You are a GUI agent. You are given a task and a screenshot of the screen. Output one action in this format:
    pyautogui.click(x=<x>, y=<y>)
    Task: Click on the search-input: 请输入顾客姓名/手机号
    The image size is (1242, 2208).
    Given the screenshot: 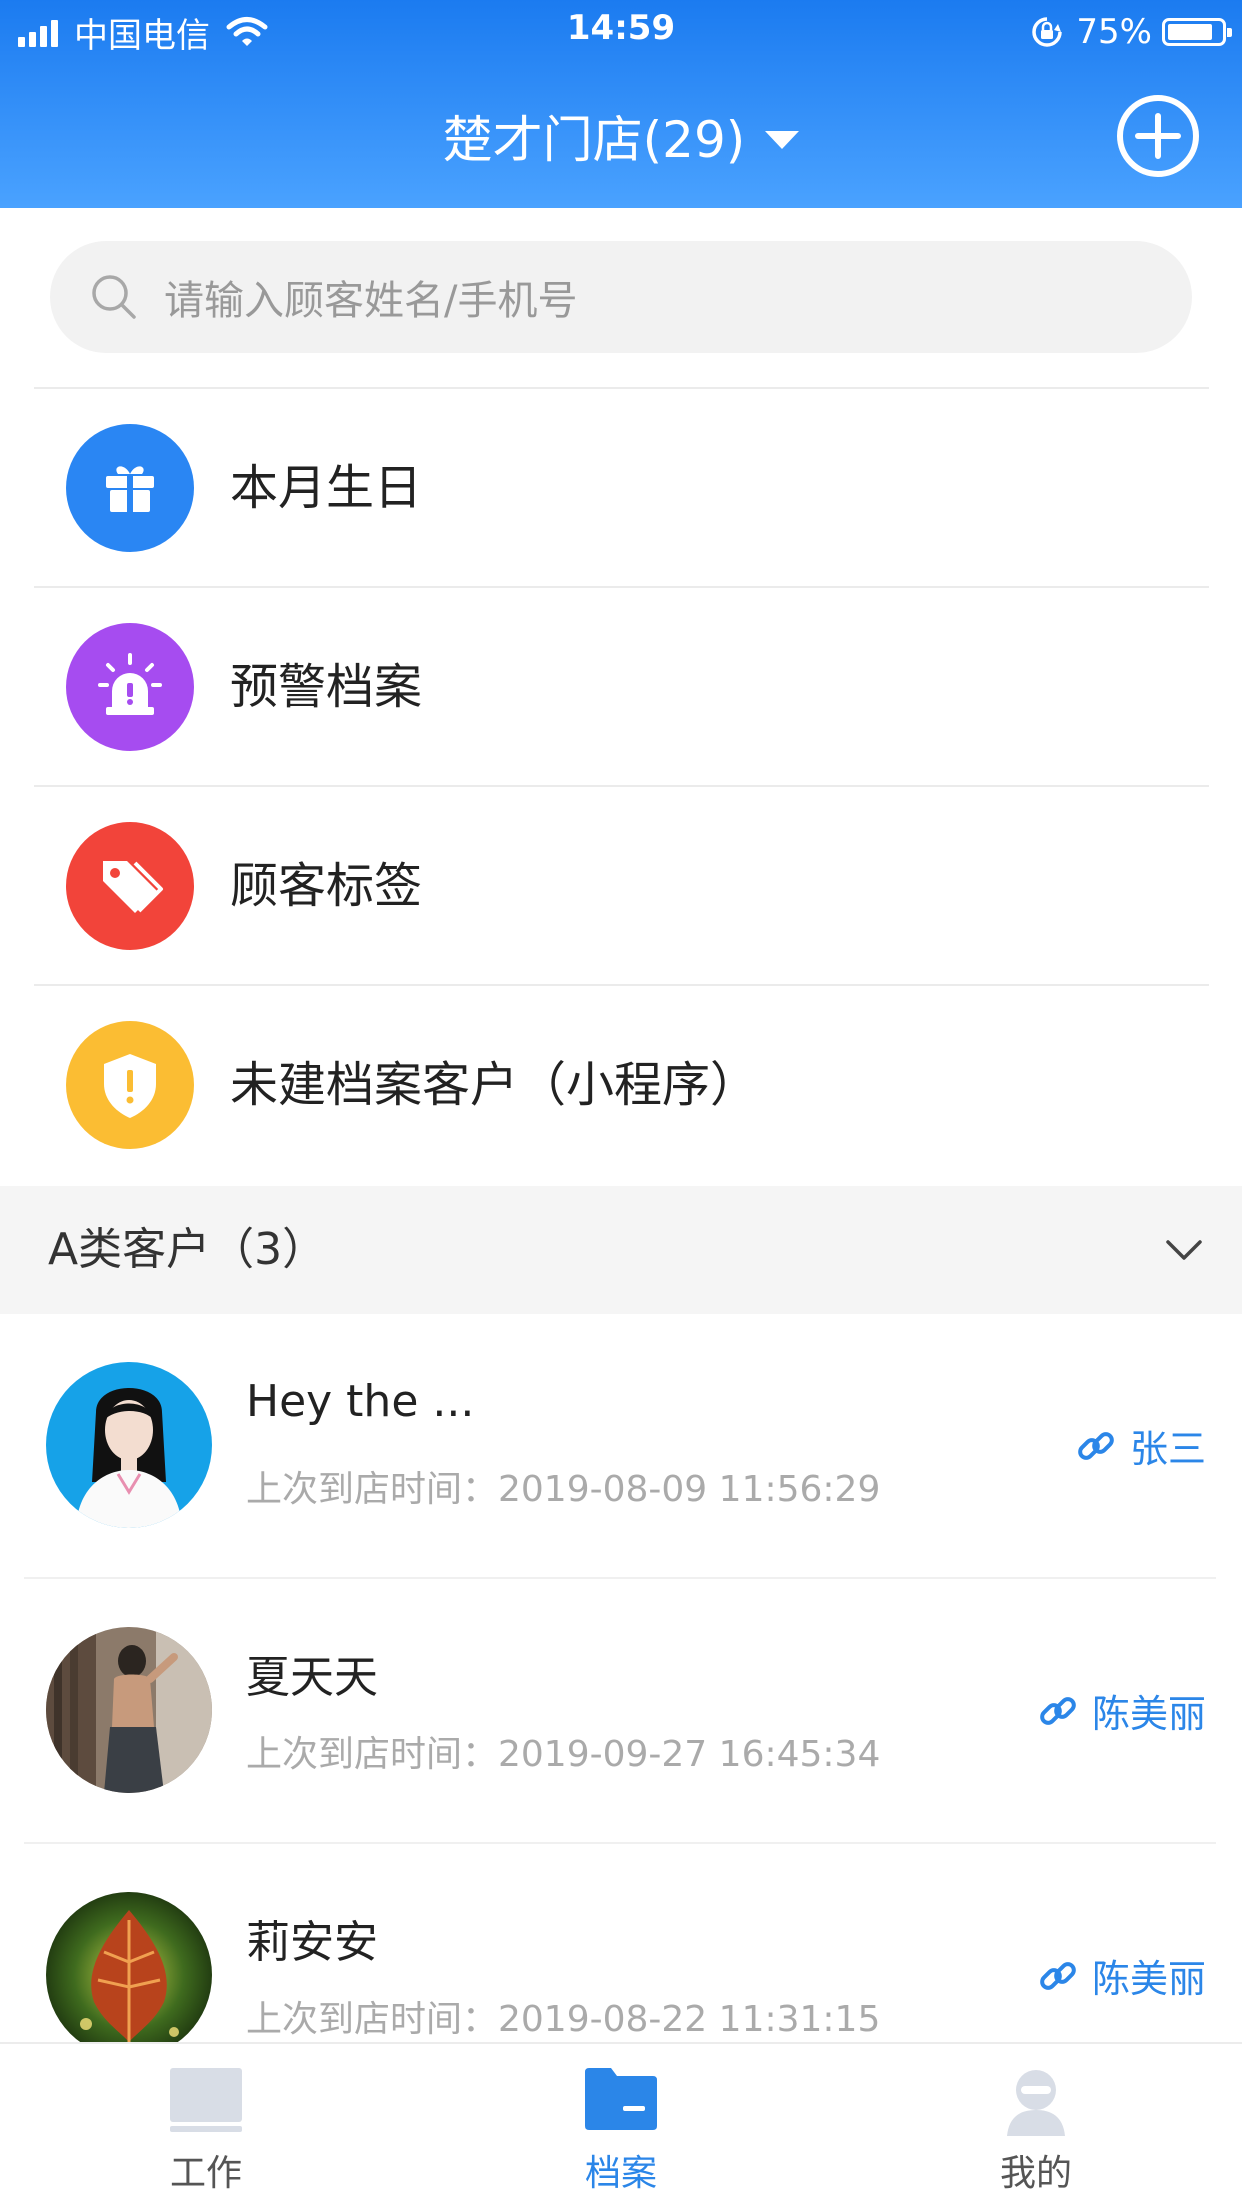 What is the action you would take?
    pyautogui.click(x=621, y=297)
    